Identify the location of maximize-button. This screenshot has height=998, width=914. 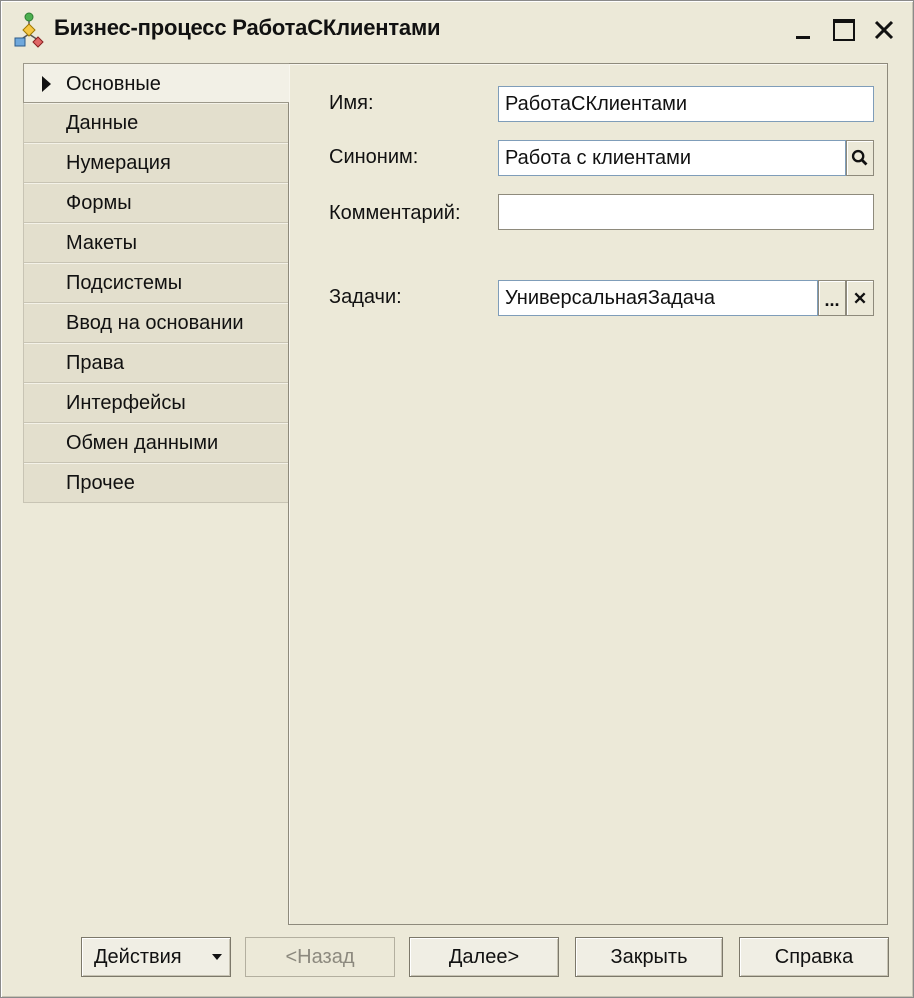
(844, 30).